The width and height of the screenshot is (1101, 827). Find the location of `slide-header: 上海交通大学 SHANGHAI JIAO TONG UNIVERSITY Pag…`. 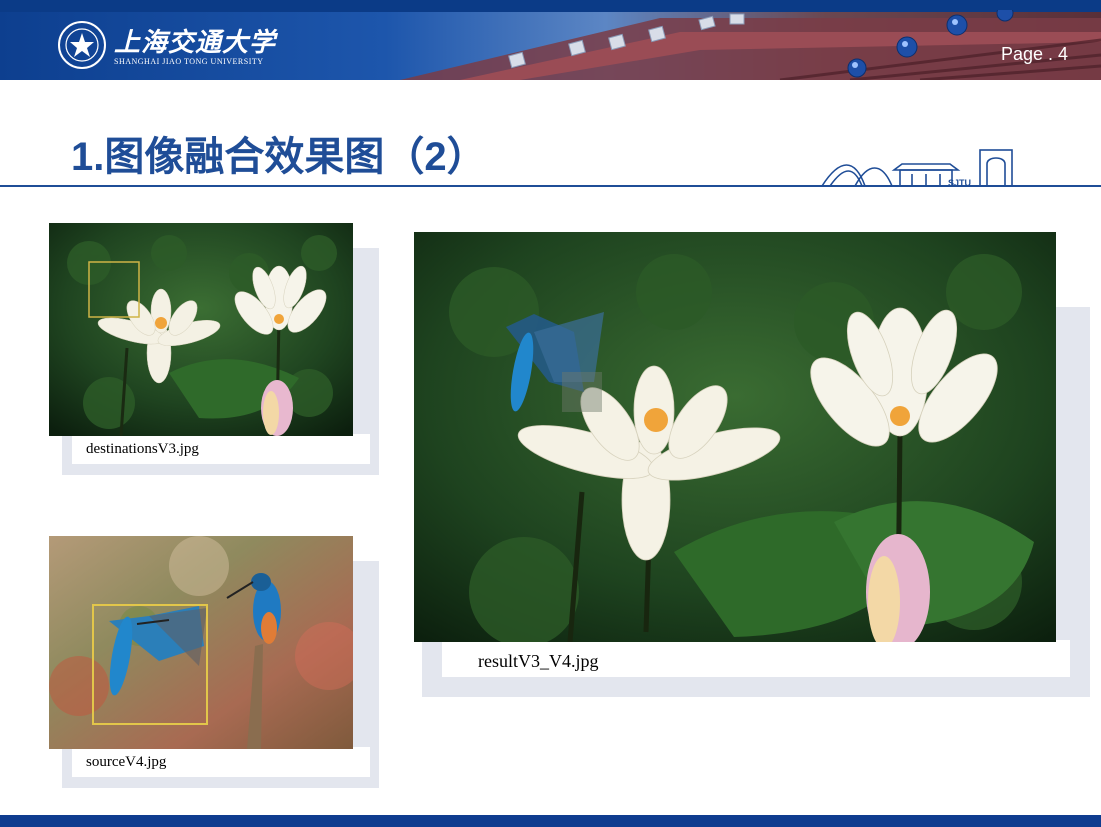

slide-header: 上海交通大学 SHANGHAI JIAO TONG UNIVERSITY Pag… is located at coordinates (550, 40).